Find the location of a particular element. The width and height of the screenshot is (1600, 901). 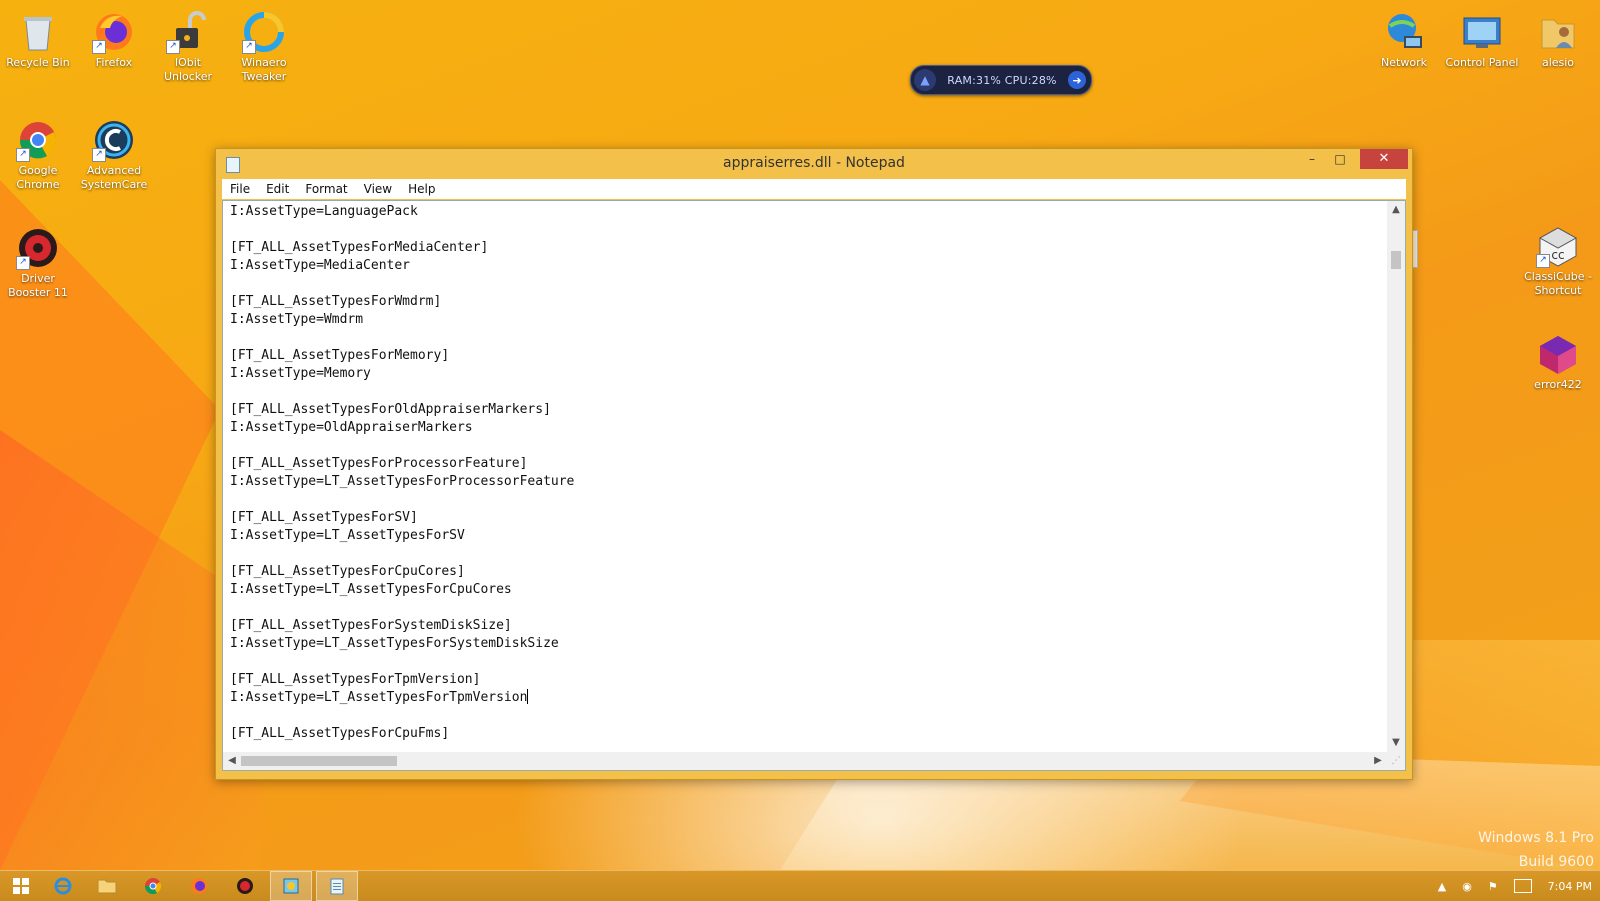

desktop-icon-label: Driver Booster 11 is located at coordinates (38, 285).